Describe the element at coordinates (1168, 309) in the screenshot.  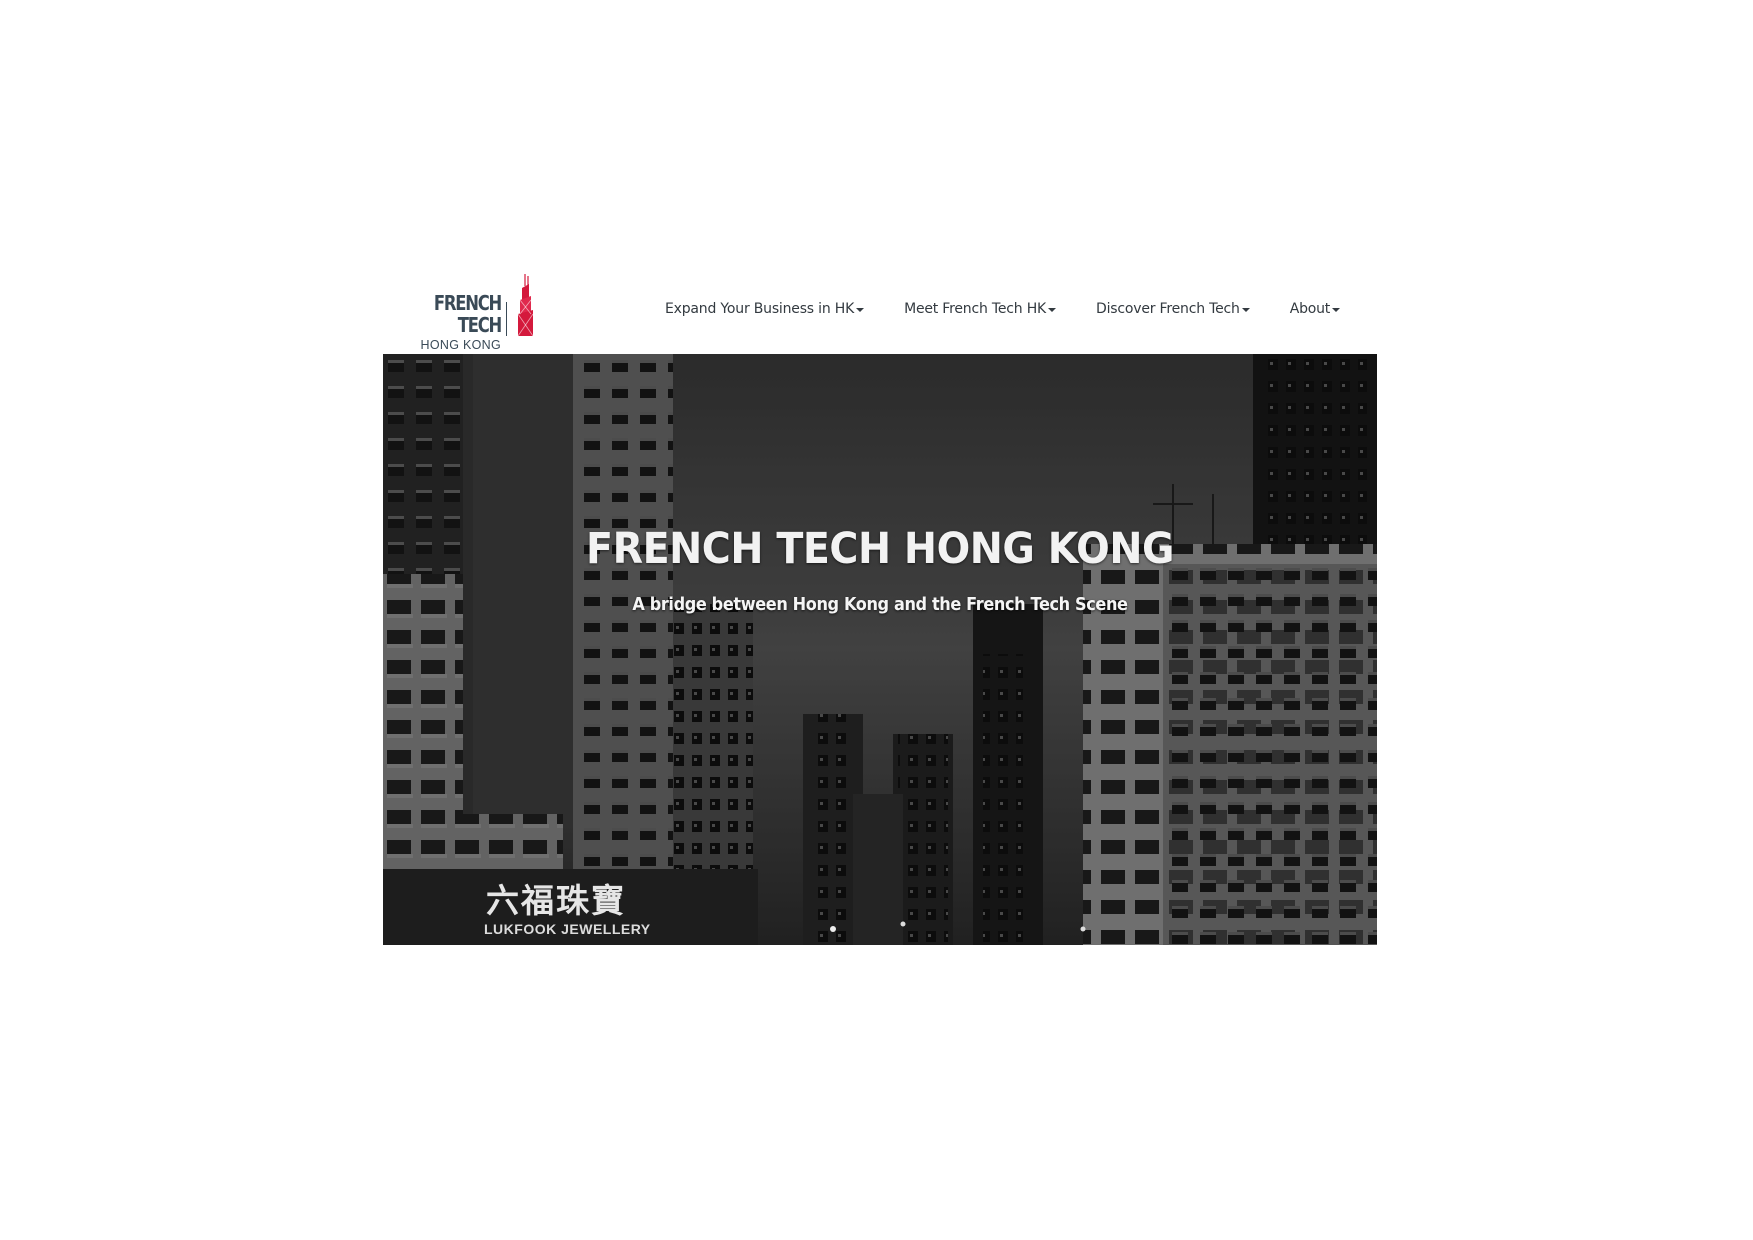
I see `nav-label: Discover French Tech` at that location.